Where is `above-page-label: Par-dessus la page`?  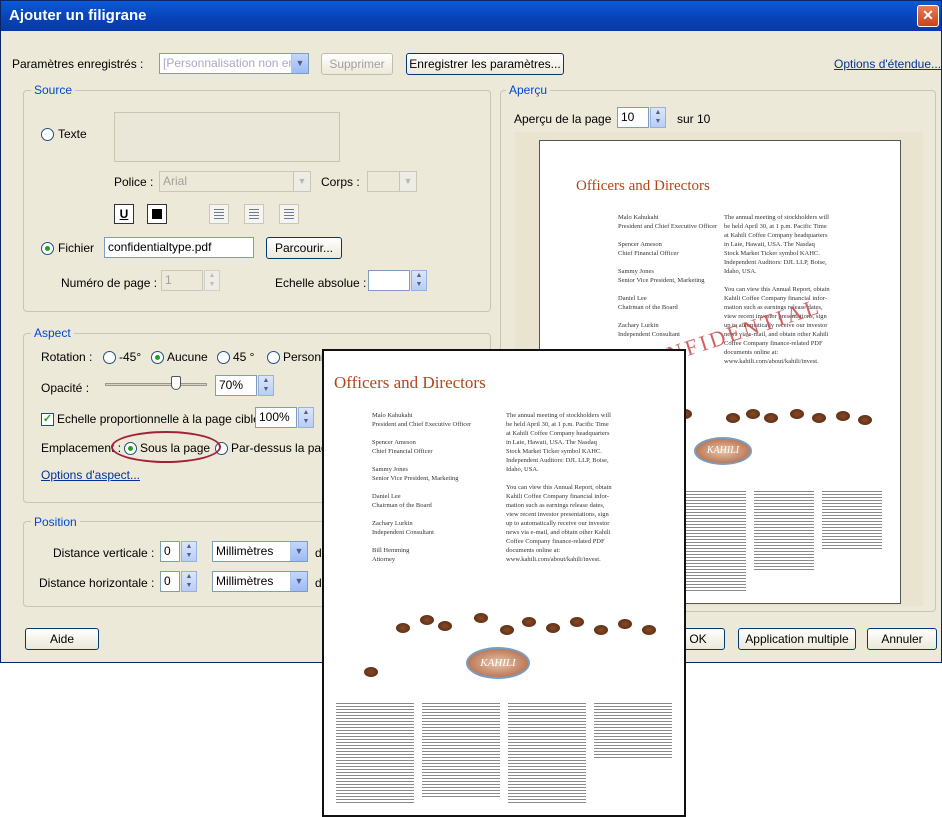
above-page-label: Par-dessus la page is located at coordinates (283, 448).